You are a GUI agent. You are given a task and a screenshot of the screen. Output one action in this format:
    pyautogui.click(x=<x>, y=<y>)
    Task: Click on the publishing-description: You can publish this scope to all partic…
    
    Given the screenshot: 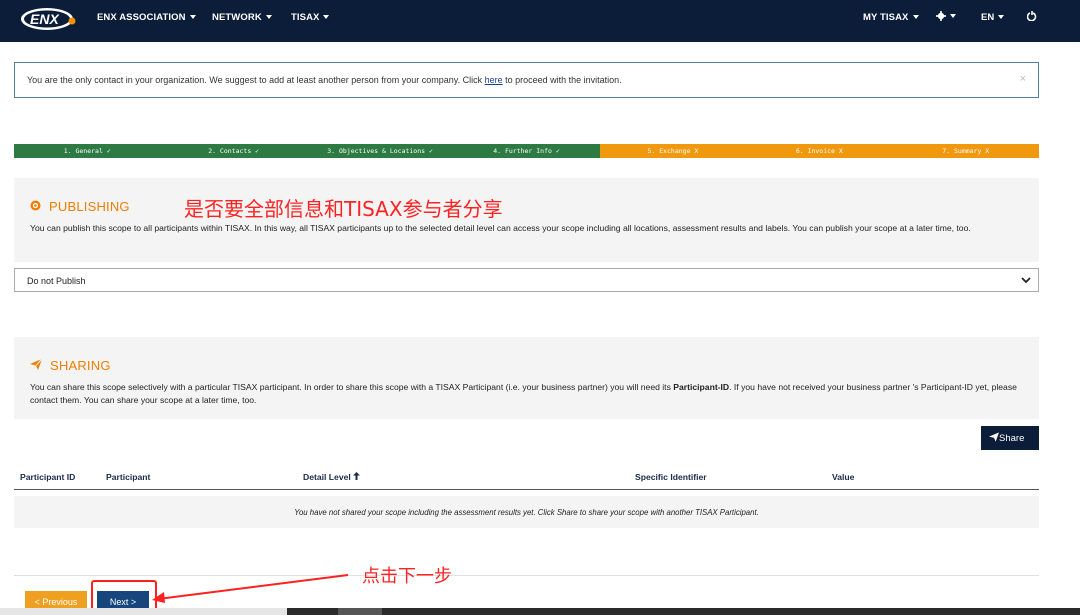 What is the action you would take?
    pyautogui.click(x=500, y=228)
    